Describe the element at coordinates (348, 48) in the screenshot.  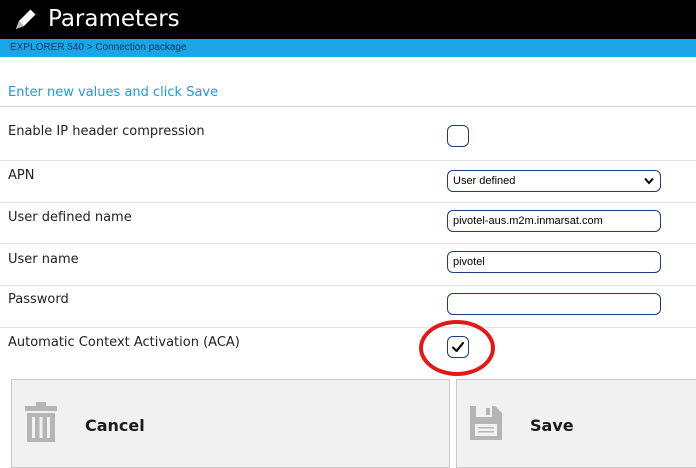
I see `breadcrumb-bar: EXPLORER 540 > Connection package` at that location.